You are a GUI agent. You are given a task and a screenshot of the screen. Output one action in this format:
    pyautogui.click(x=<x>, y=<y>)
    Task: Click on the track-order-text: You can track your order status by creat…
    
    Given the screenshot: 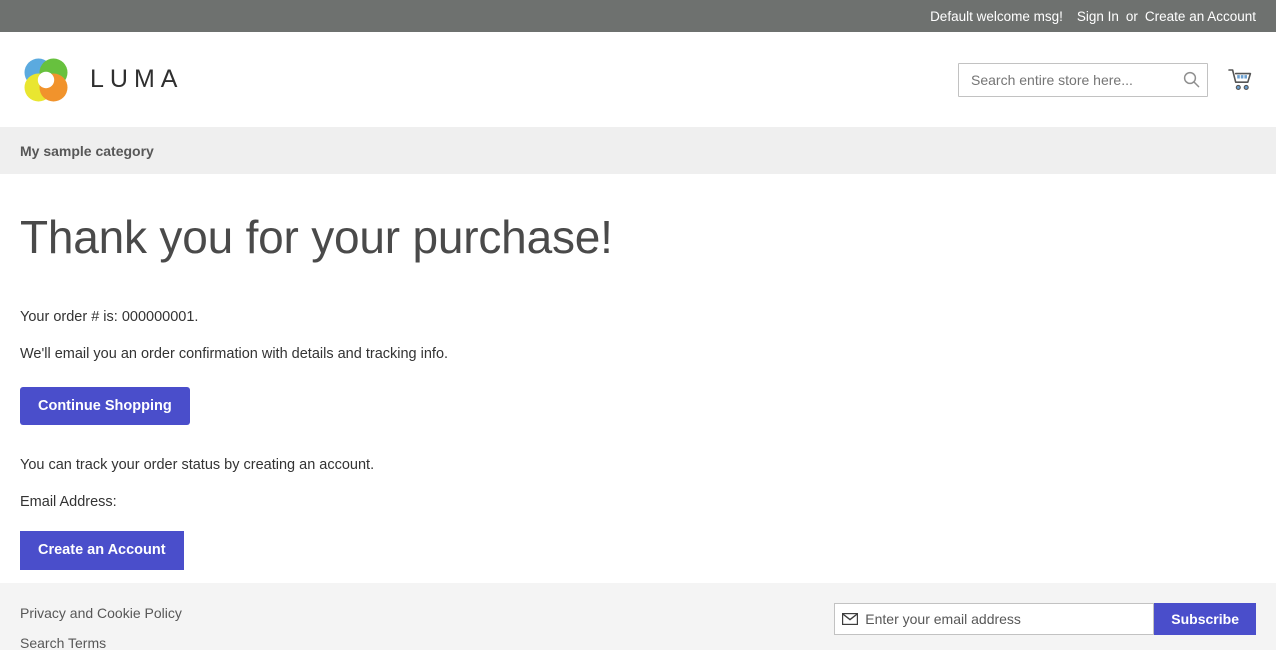 What is the action you would take?
    pyautogui.click(x=197, y=465)
    